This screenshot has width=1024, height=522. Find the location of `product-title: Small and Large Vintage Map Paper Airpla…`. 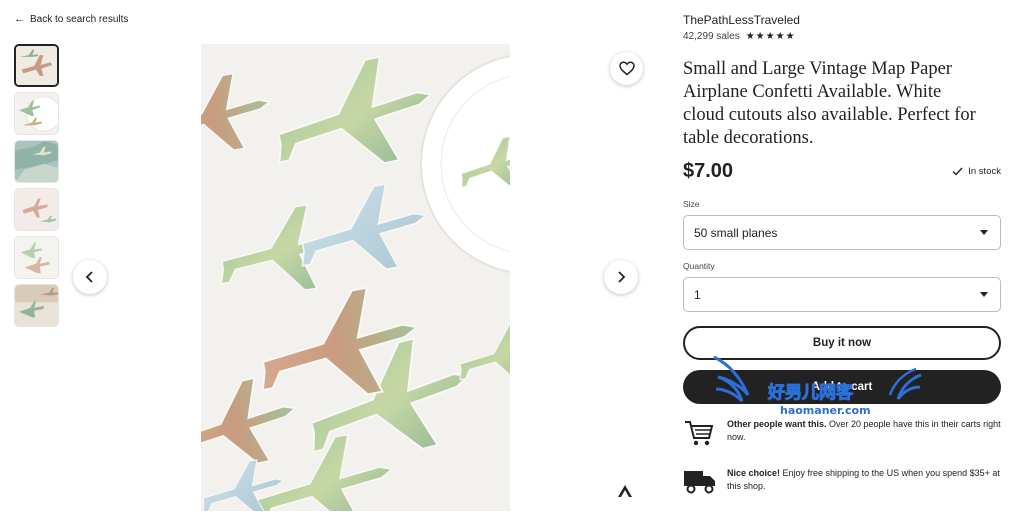

product-title: Small and Large Vintage Map Paper Airpla… is located at coordinates (829, 103).